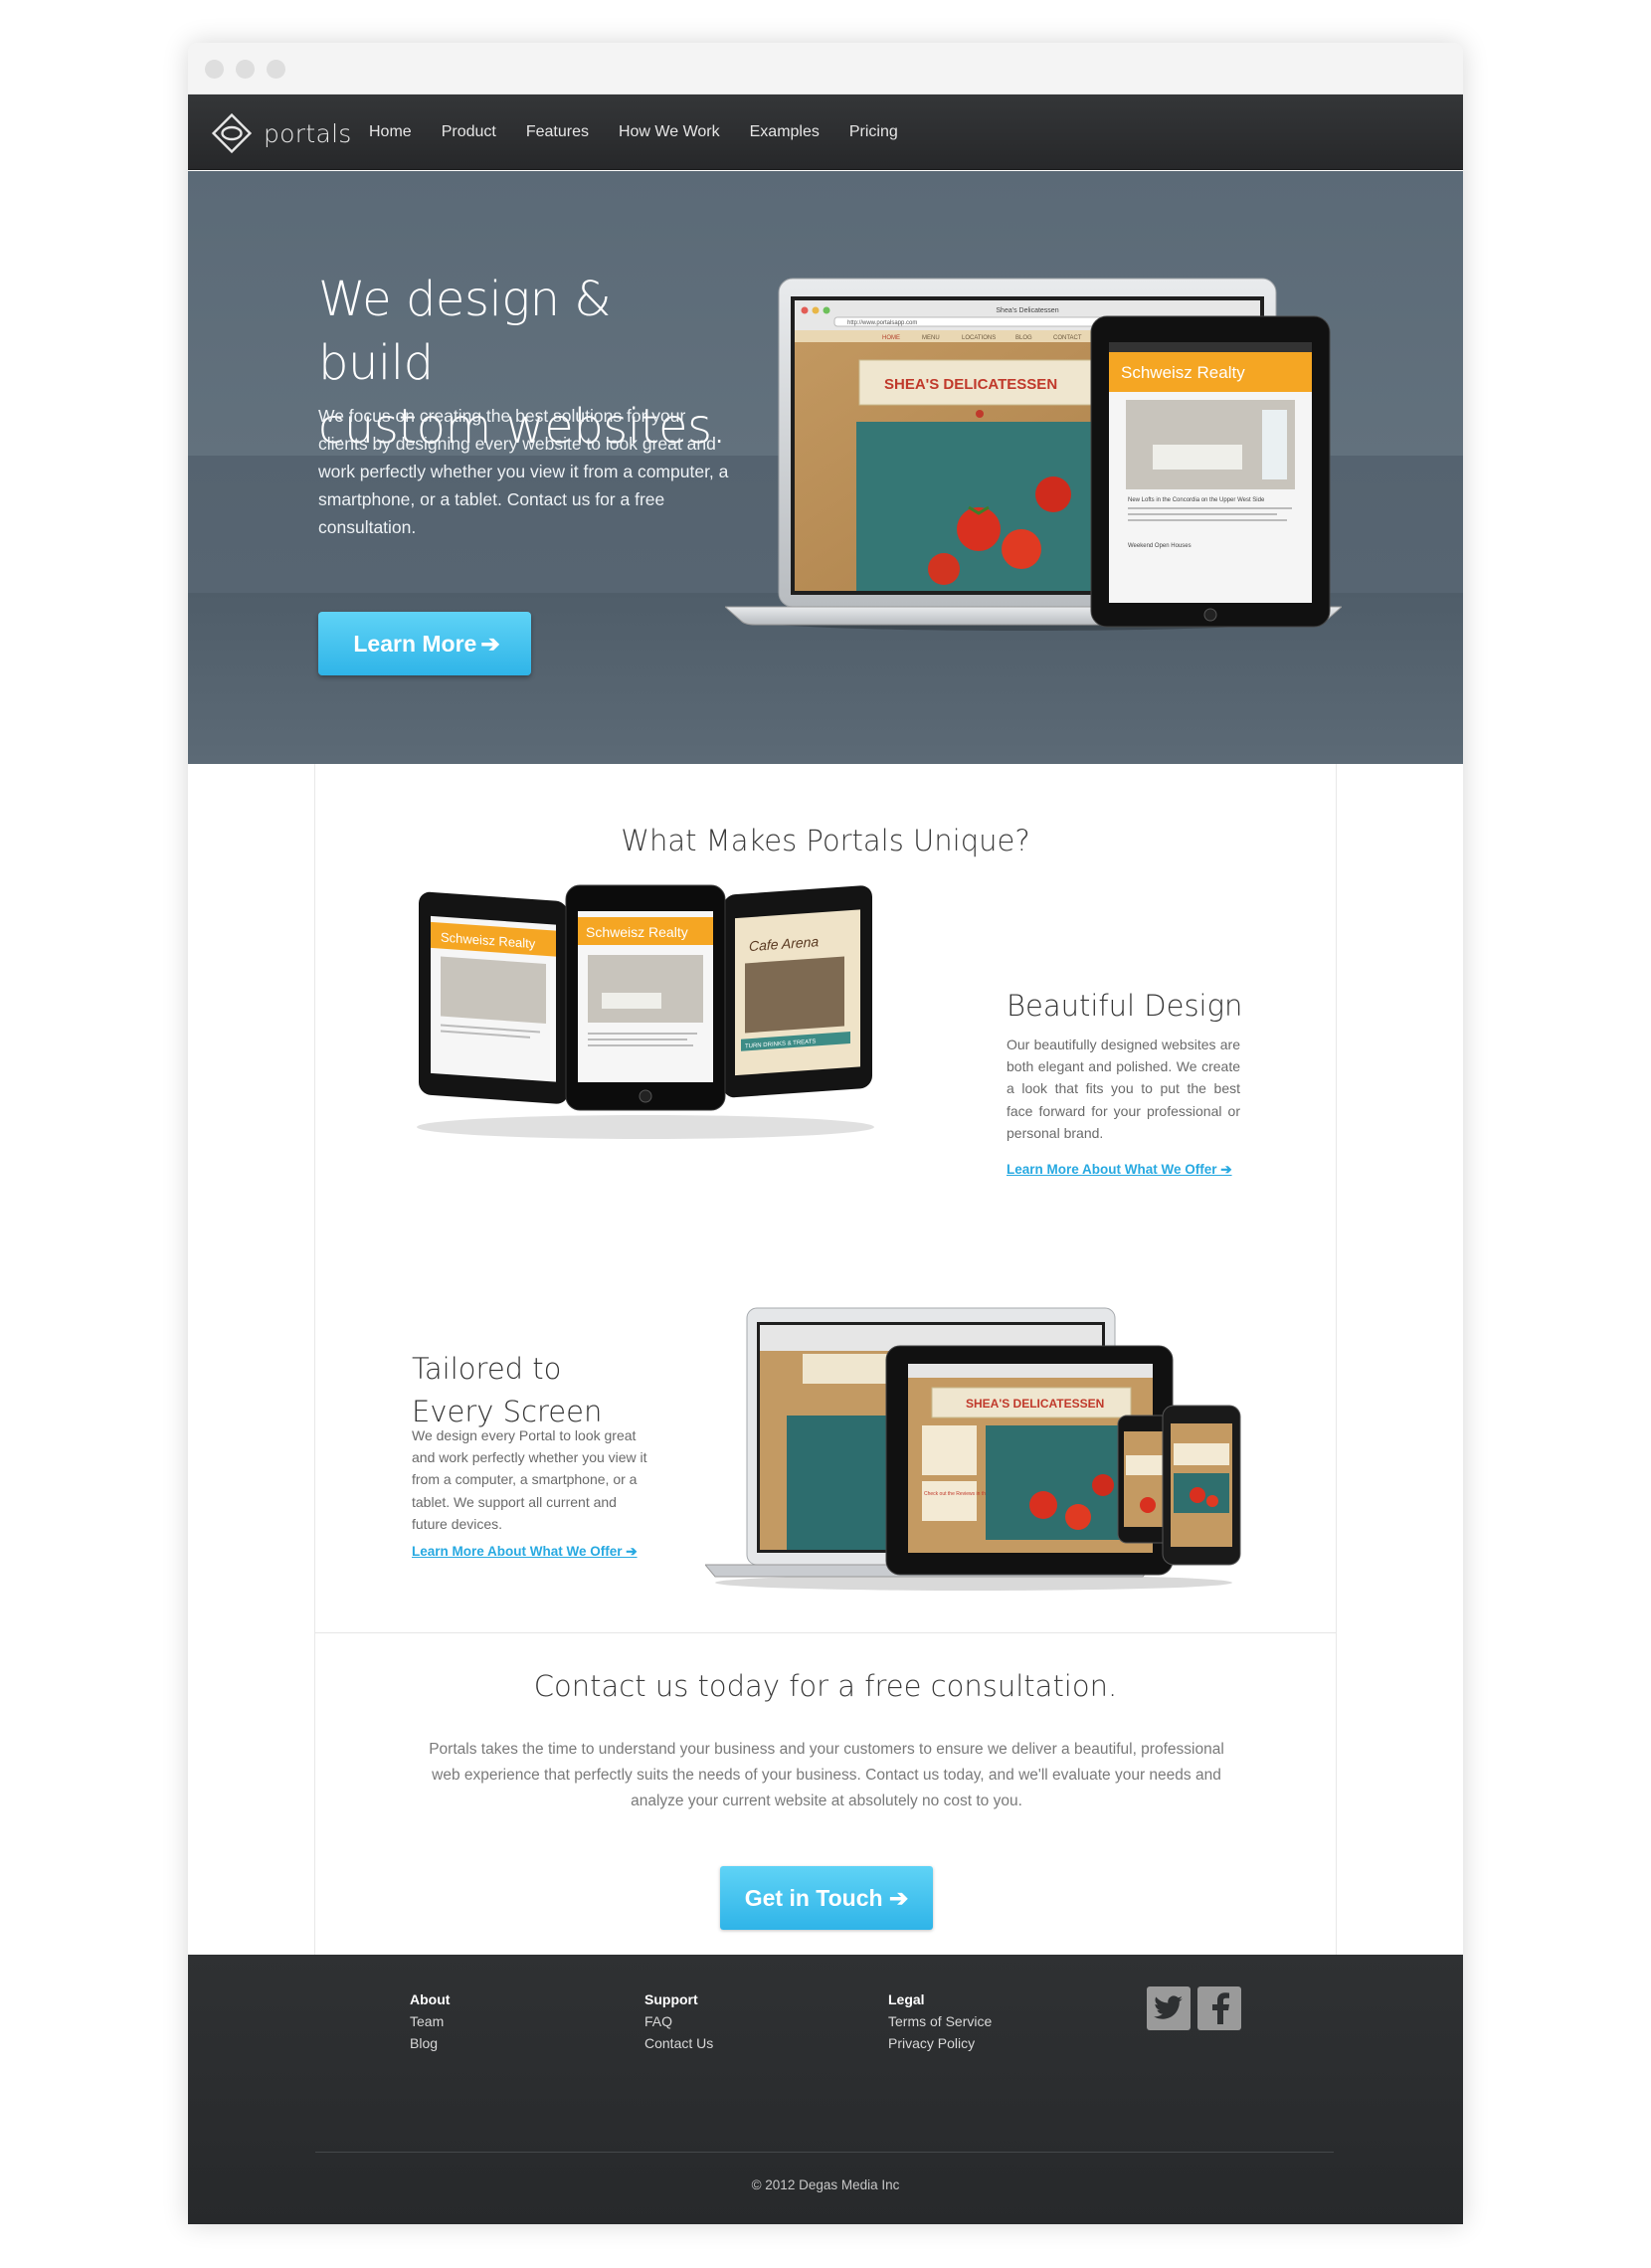  I want to click on feature2-title-line1: Tailored to, so click(487, 1369).